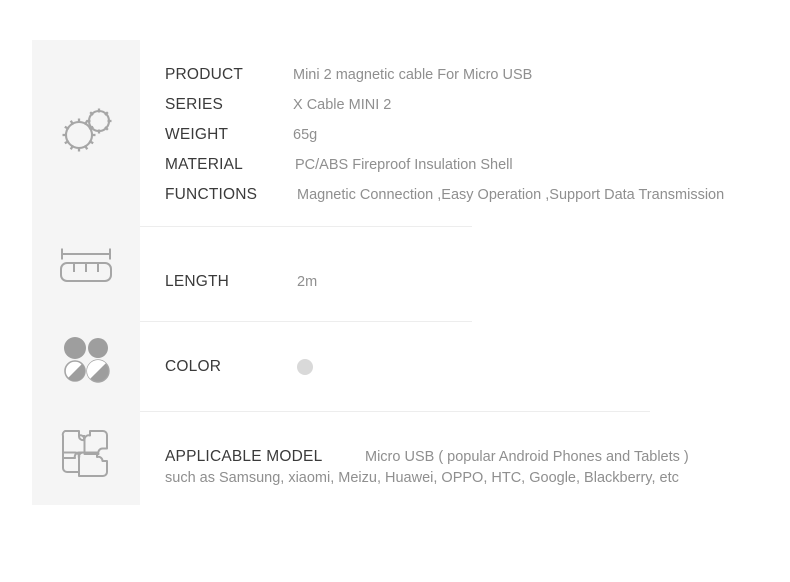  I want to click on gears-icon, so click(87, 130).